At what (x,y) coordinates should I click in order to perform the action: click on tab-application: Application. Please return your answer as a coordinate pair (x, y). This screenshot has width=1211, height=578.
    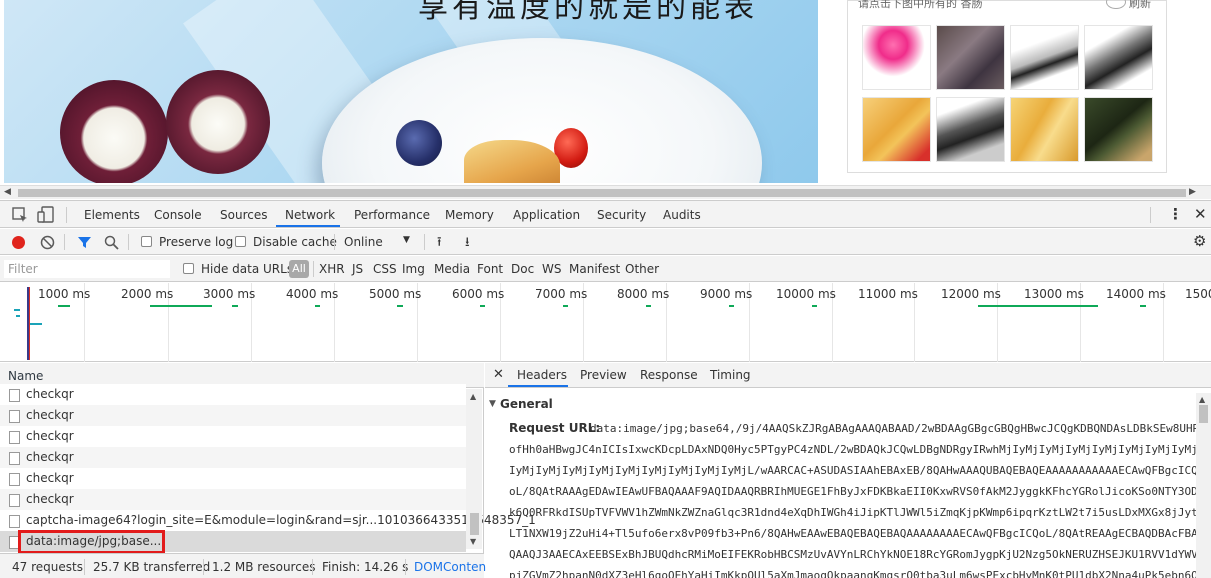
    Looking at the image, I should click on (546, 215).